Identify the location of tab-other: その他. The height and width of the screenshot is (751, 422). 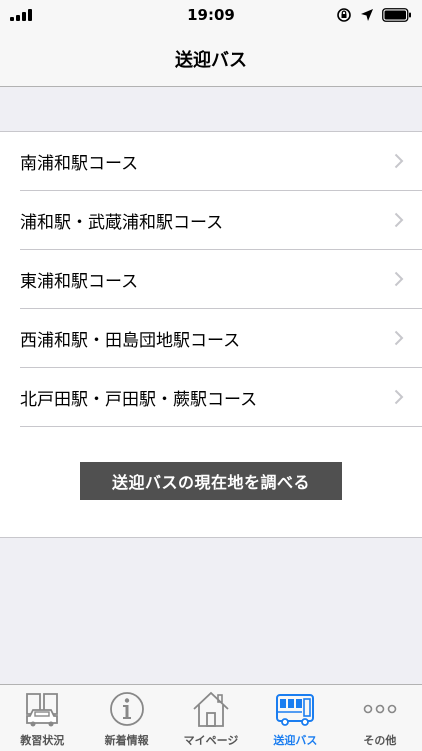
(380, 718).